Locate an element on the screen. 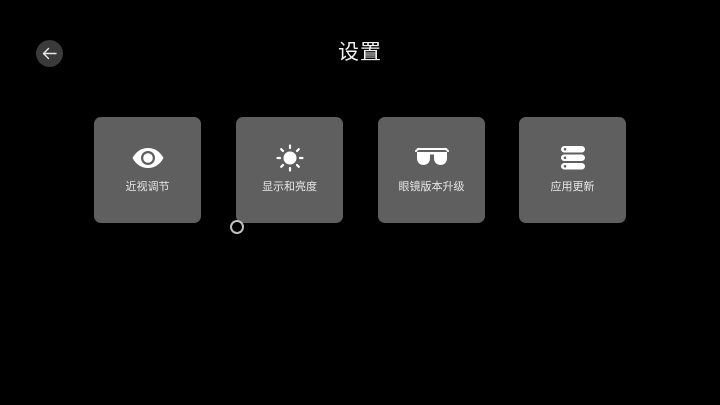 The image size is (720, 405). tile-label: 眼镜版本升级 is located at coordinates (431, 186).